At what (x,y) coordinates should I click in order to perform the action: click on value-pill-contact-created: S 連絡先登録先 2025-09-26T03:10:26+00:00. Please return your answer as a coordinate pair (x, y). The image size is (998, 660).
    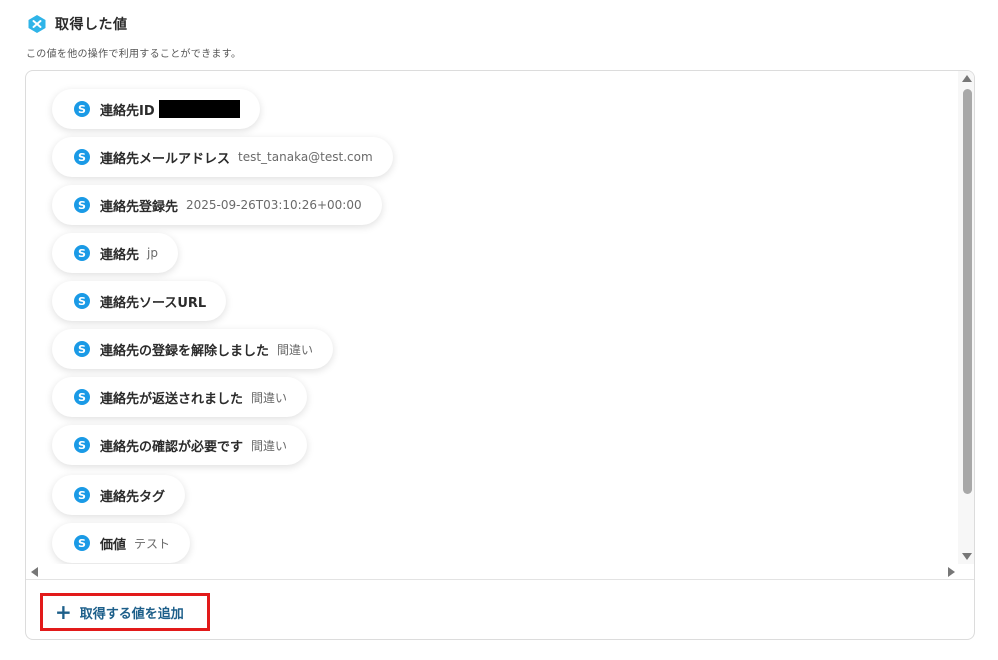
    Looking at the image, I should click on (217, 205).